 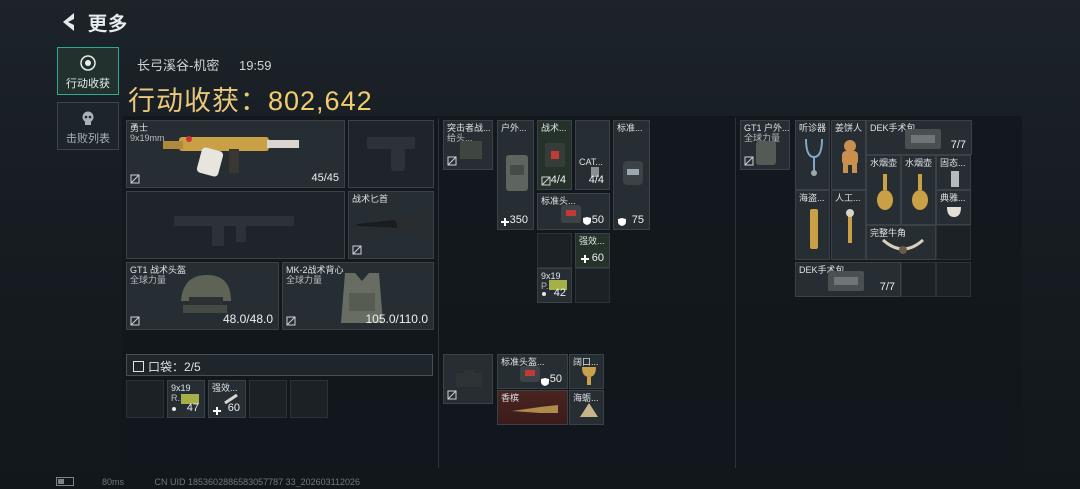 What do you see at coordinates (174, 409) in the screenshot?
I see `dot-icon` at bounding box center [174, 409].